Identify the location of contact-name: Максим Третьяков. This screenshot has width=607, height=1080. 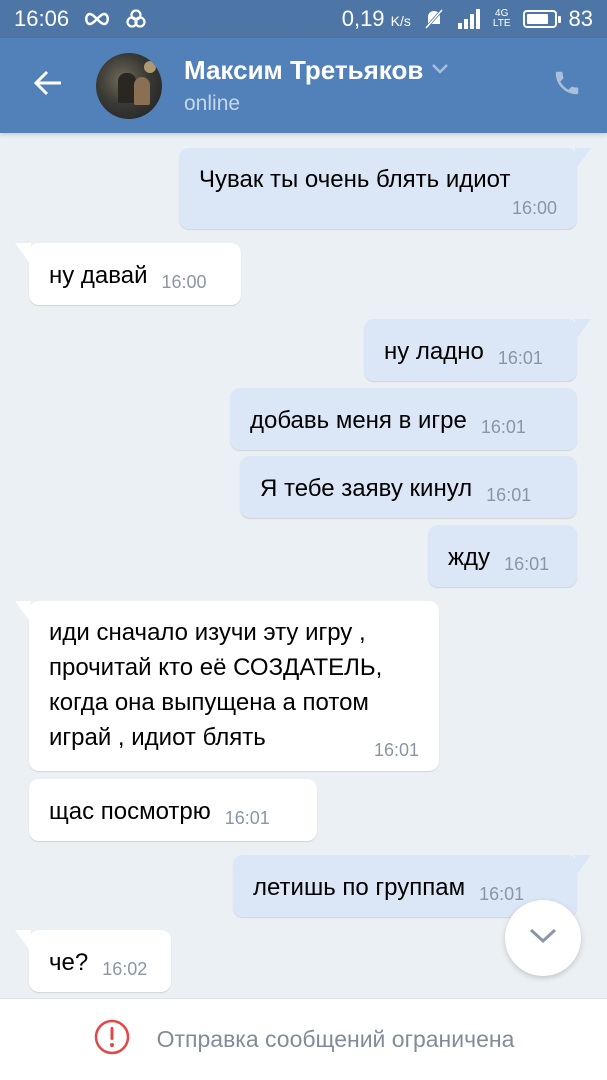
(304, 70).